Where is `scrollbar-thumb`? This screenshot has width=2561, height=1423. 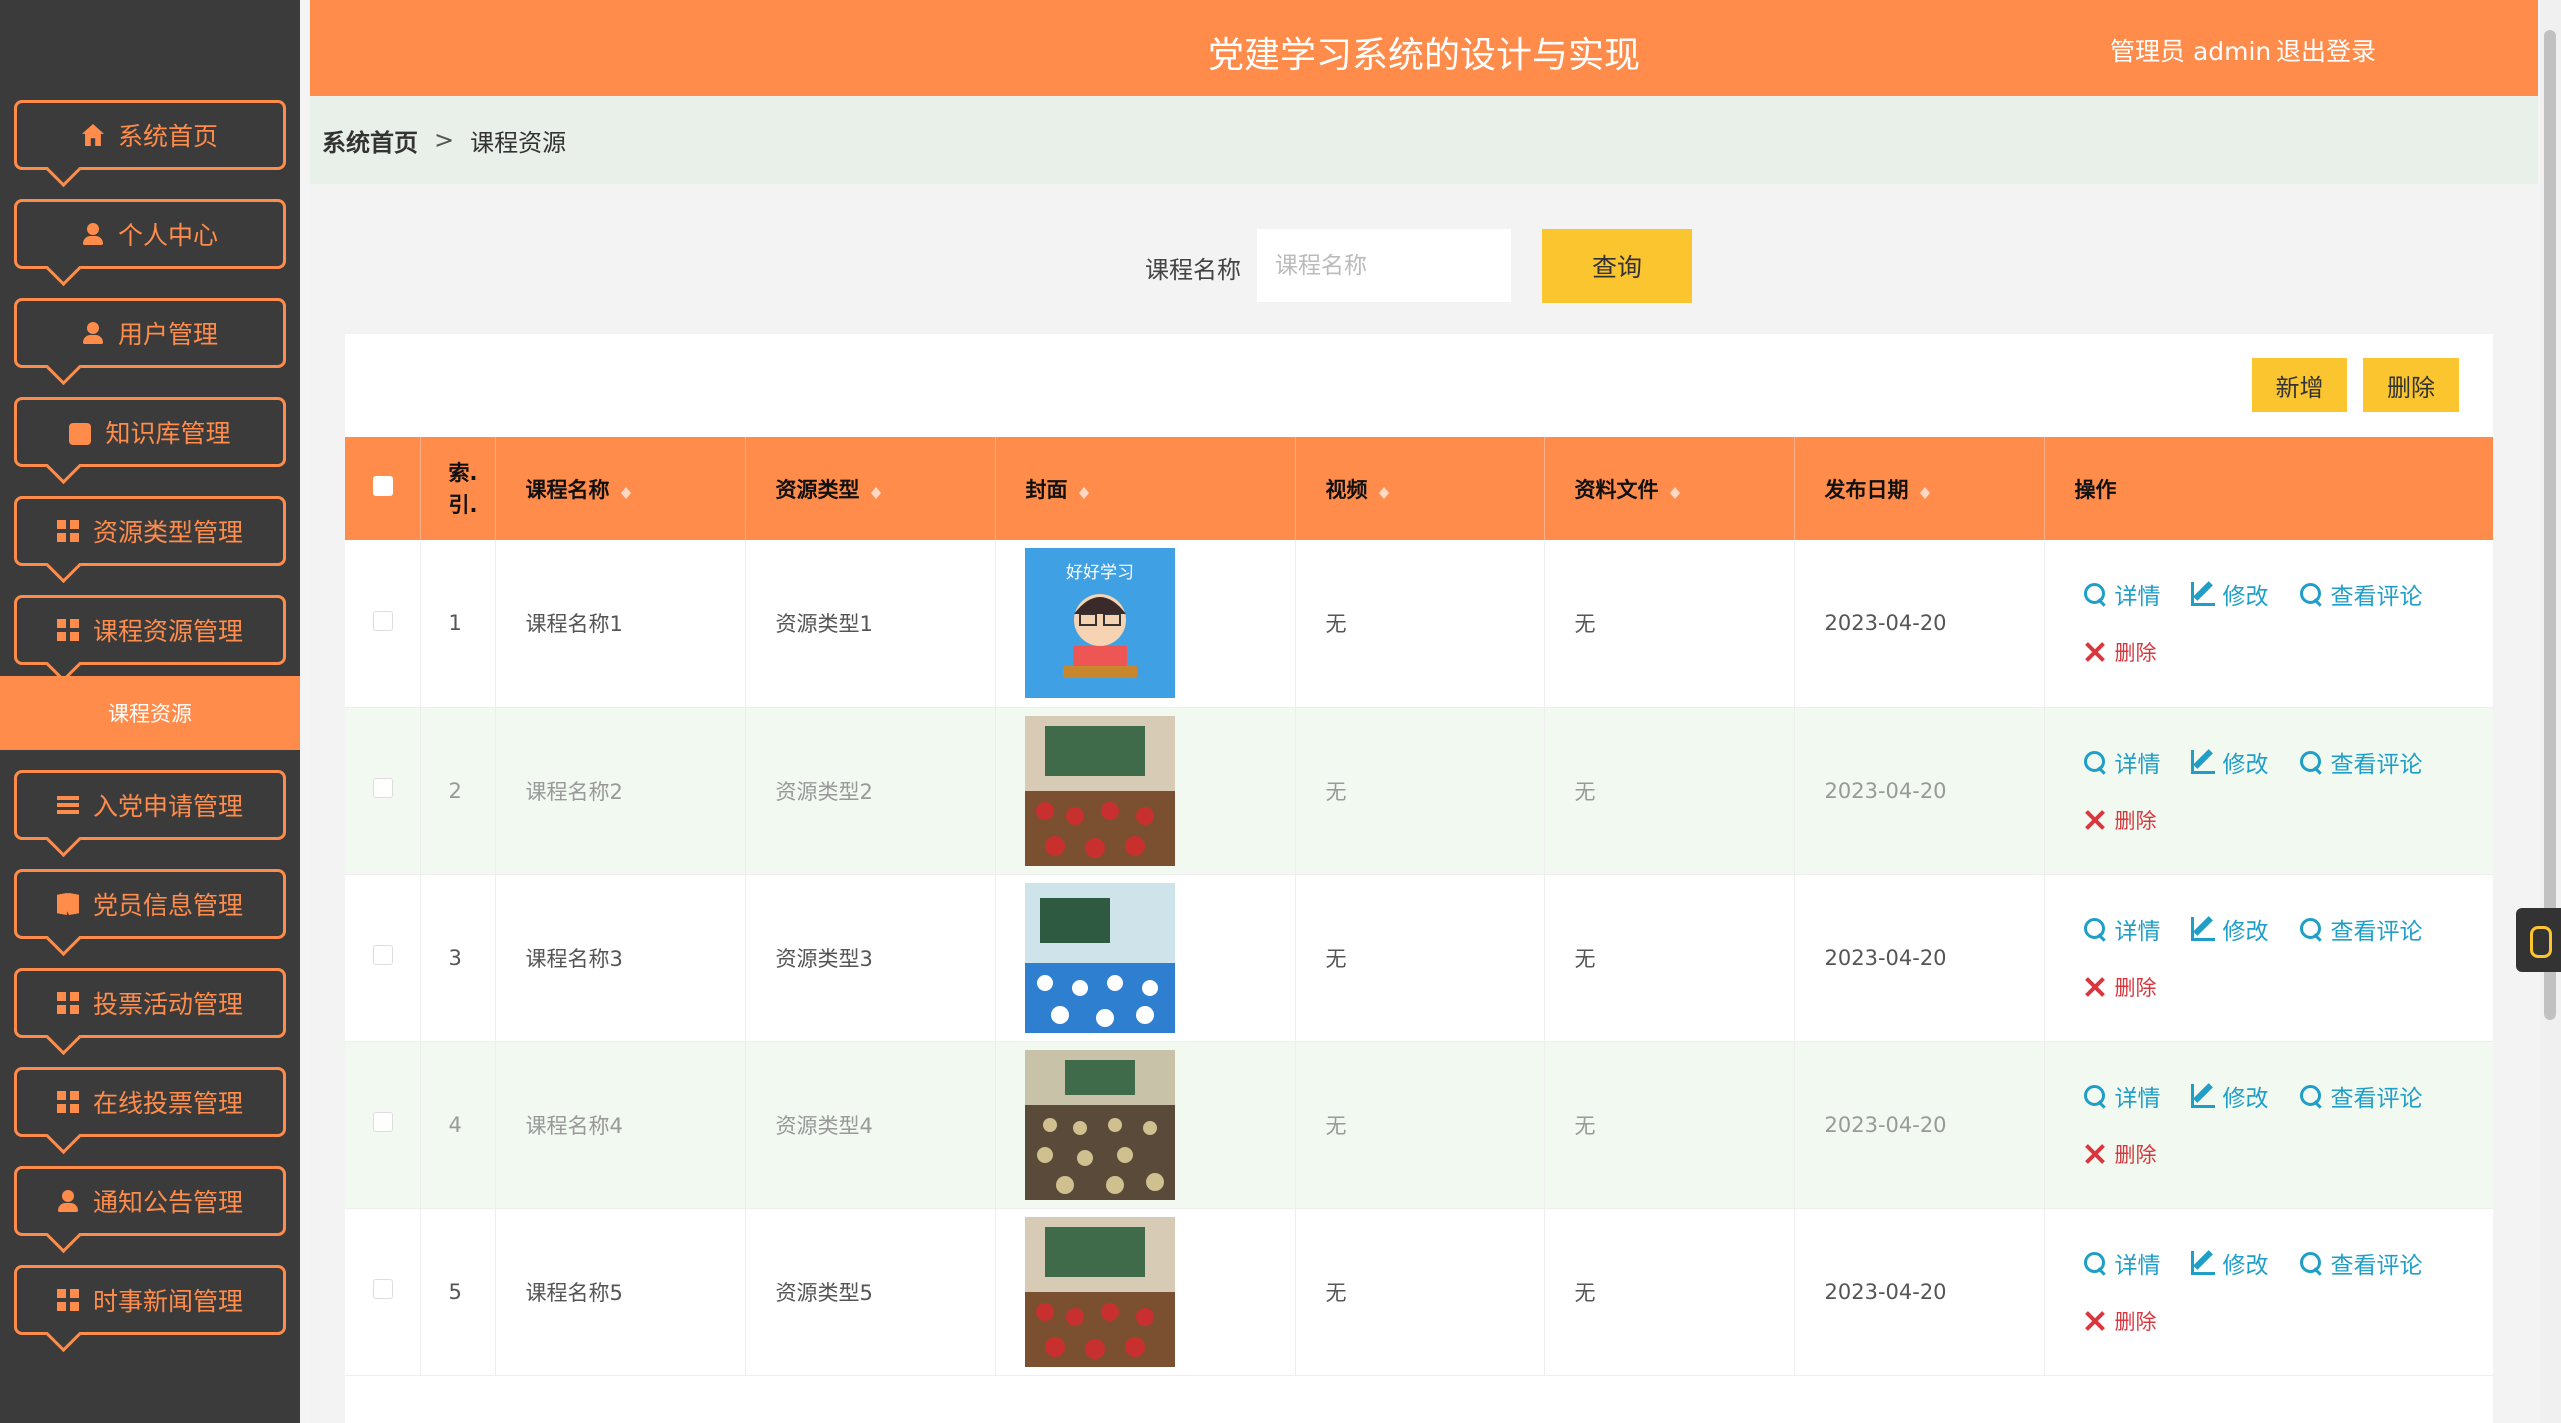 scrollbar-thumb is located at coordinates (2550, 525).